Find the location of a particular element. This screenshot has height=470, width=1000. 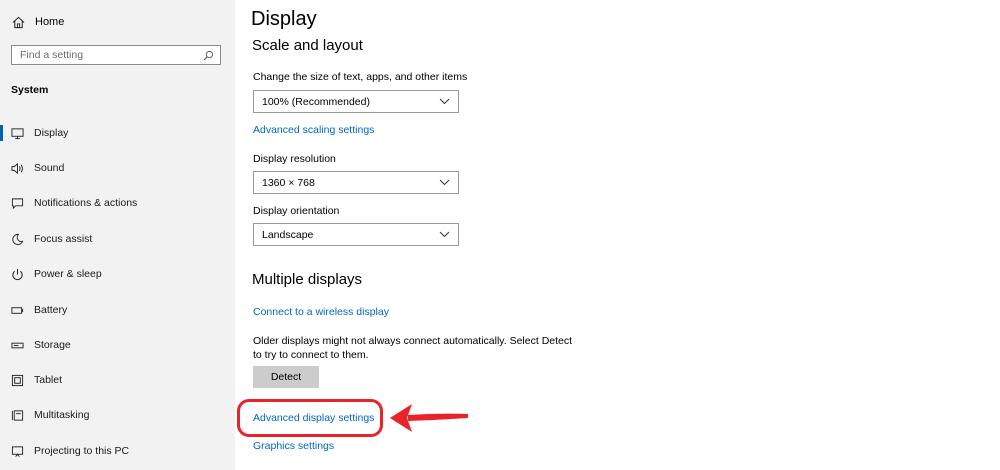

moon-icon is located at coordinates (18, 239).